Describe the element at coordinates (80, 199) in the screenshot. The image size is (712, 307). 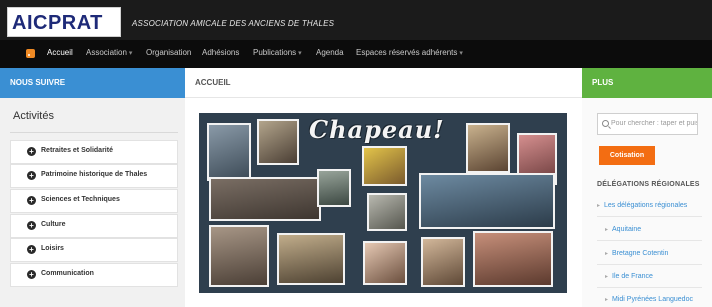
I see `activity-label: Sciences et Techniques` at that location.